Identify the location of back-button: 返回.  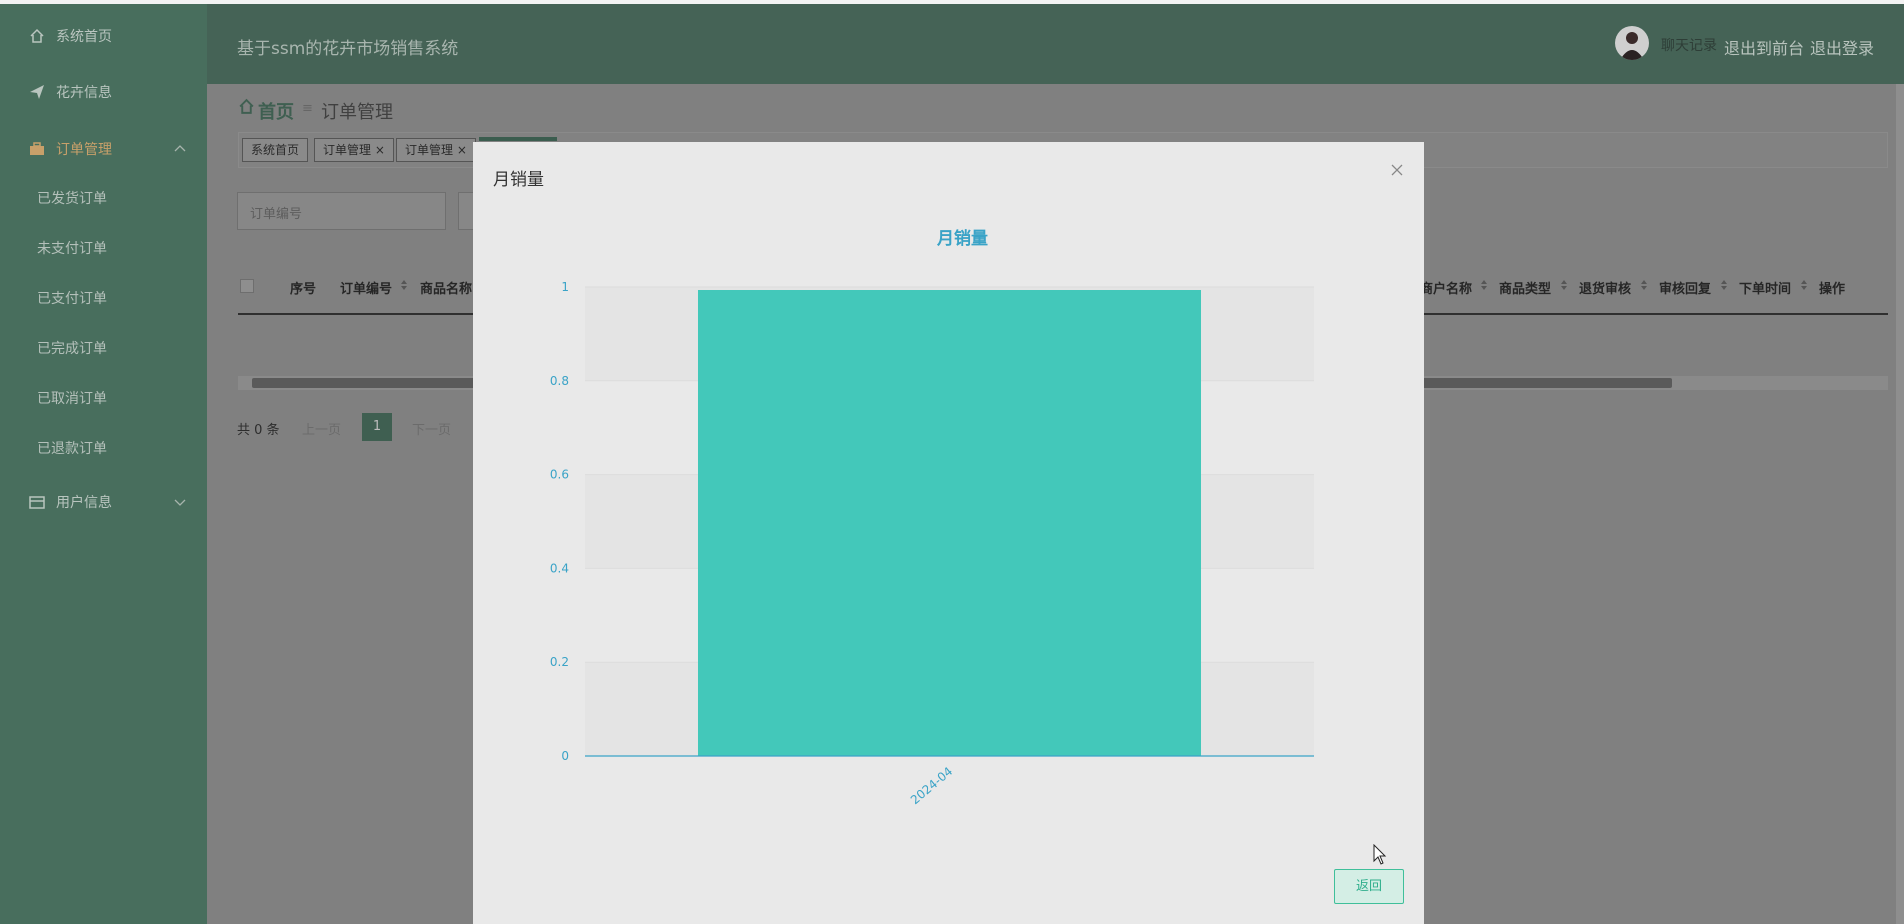
(1369, 886).